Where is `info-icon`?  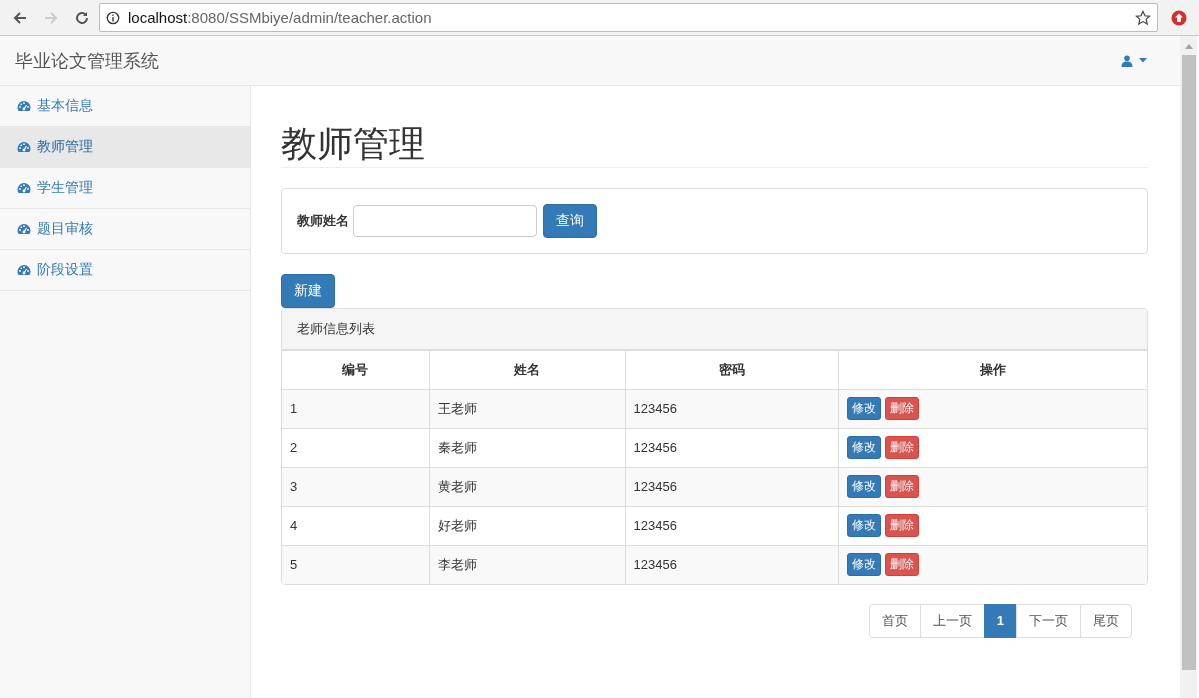
info-icon is located at coordinates (113, 17).